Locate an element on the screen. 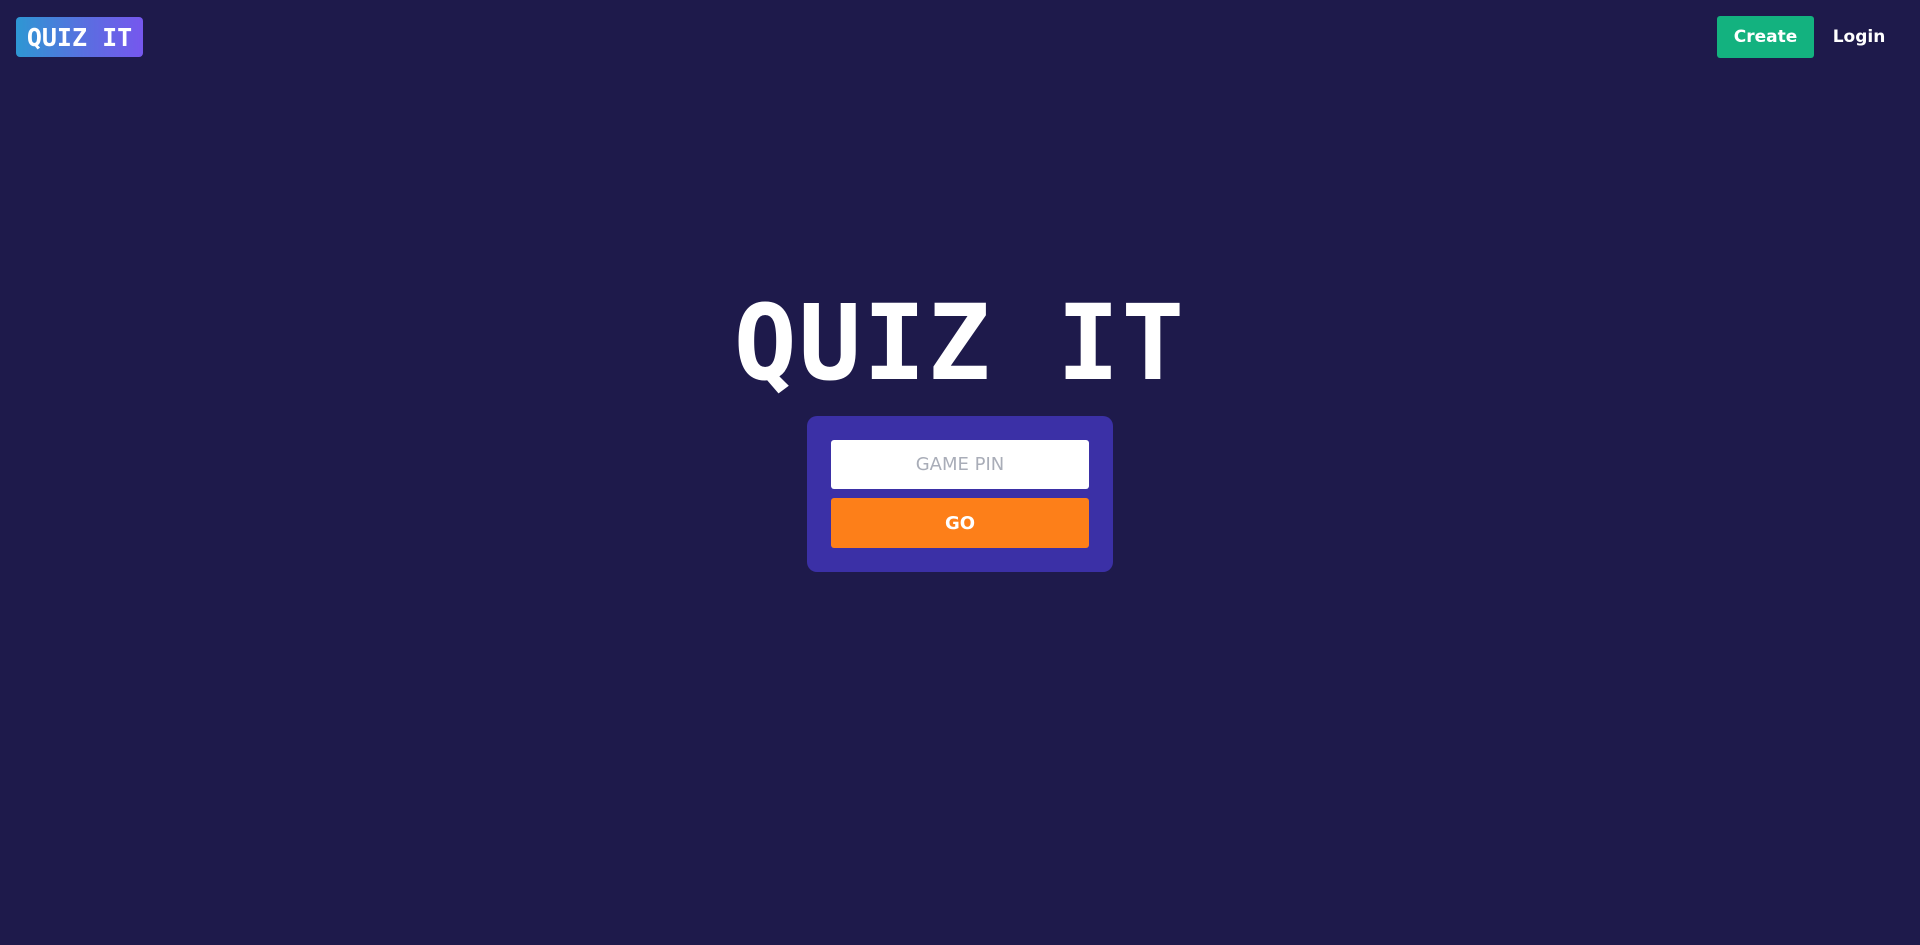  top-navbar: QUIZ IT Create Login is located at coordinates (960, 37).